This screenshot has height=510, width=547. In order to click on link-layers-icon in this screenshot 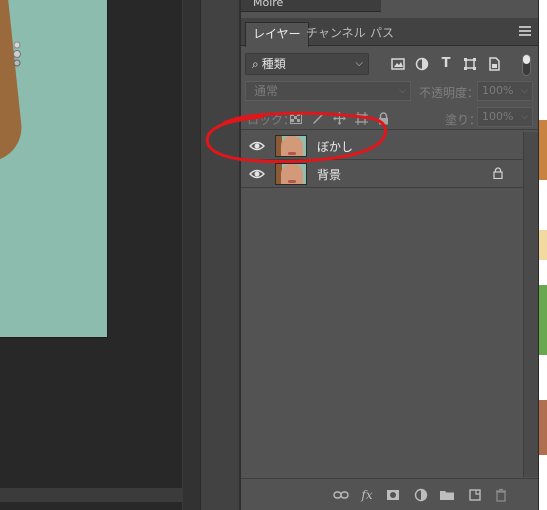, I will do `click(341, 495)`.